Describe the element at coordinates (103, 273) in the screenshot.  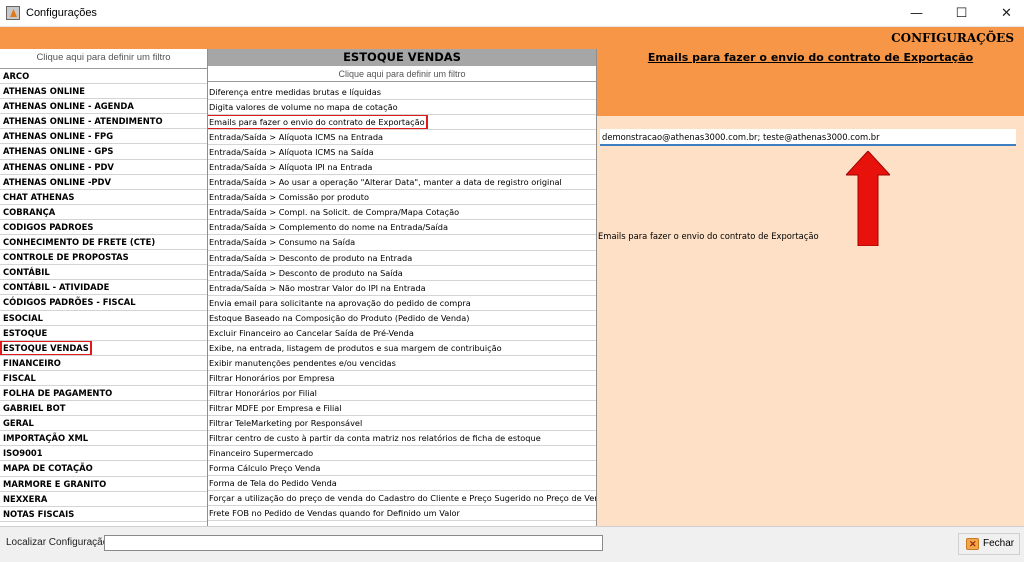
I see `category-item: CONTÁBIL` at that location.